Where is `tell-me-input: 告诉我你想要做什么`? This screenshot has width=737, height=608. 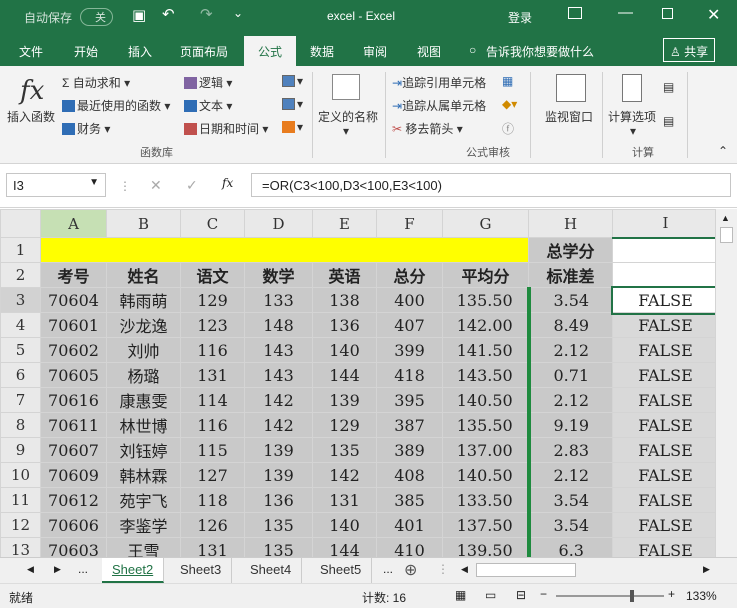
tell-me-input: 告诉我你想要做什么 is located at coordinates (540, 51).